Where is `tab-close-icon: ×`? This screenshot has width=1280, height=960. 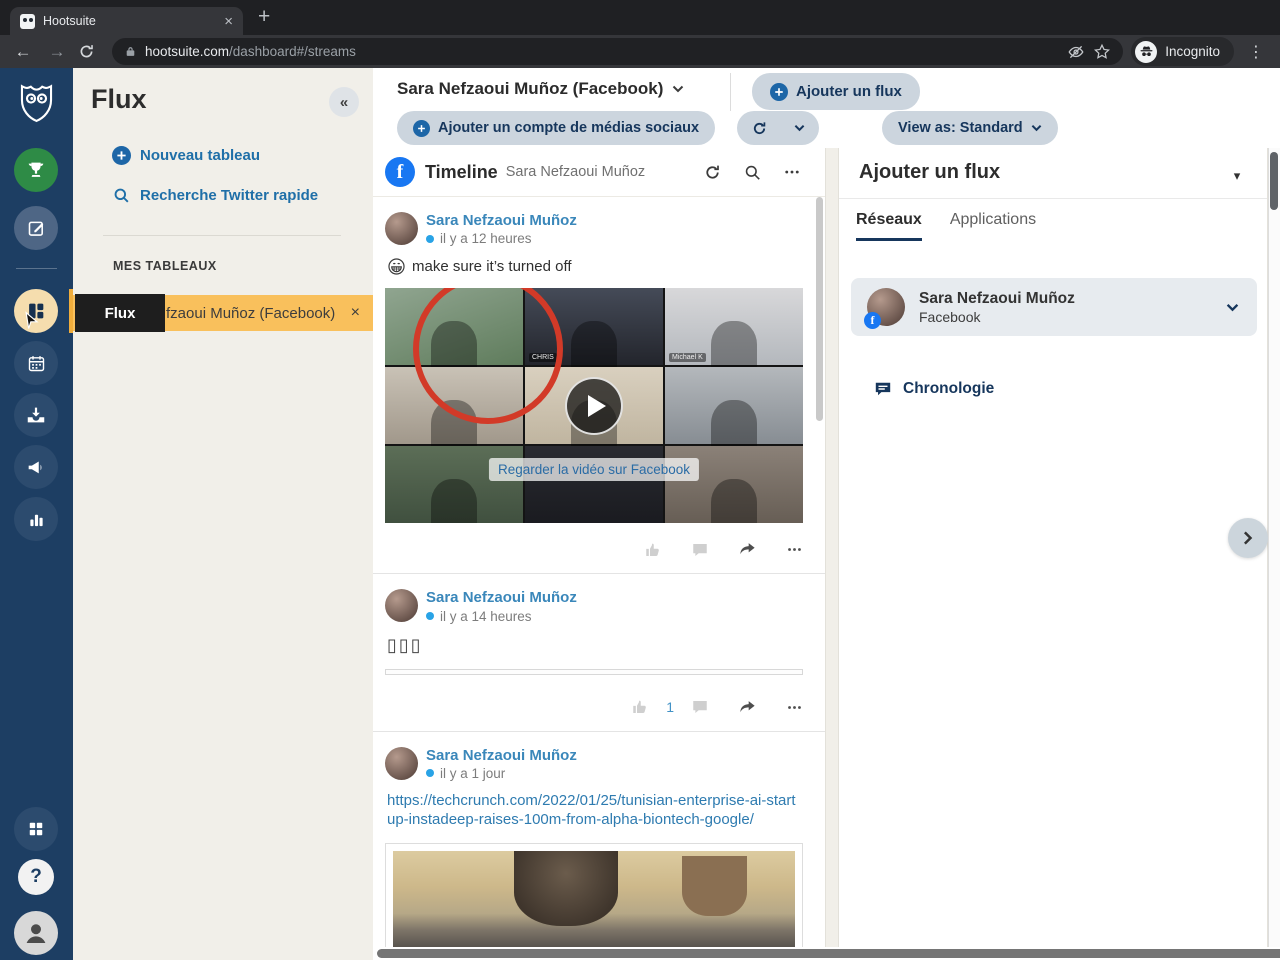 tab-close-icon: × is located at coordinates (228, 21).